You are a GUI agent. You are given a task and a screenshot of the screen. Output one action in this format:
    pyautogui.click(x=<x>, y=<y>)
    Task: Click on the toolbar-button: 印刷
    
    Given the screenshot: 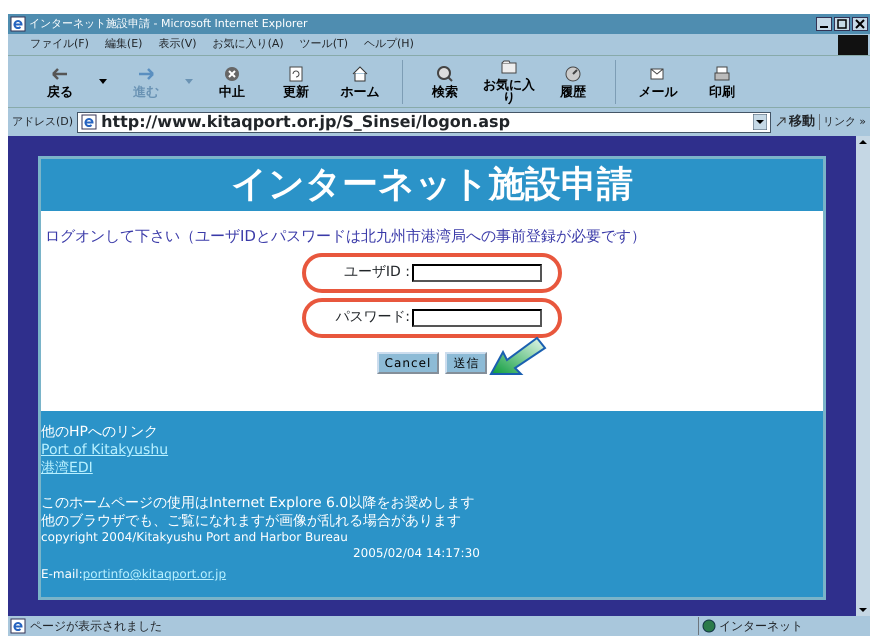 What is the action you would take?
    pyautogui.click(x=722, y=81)
    